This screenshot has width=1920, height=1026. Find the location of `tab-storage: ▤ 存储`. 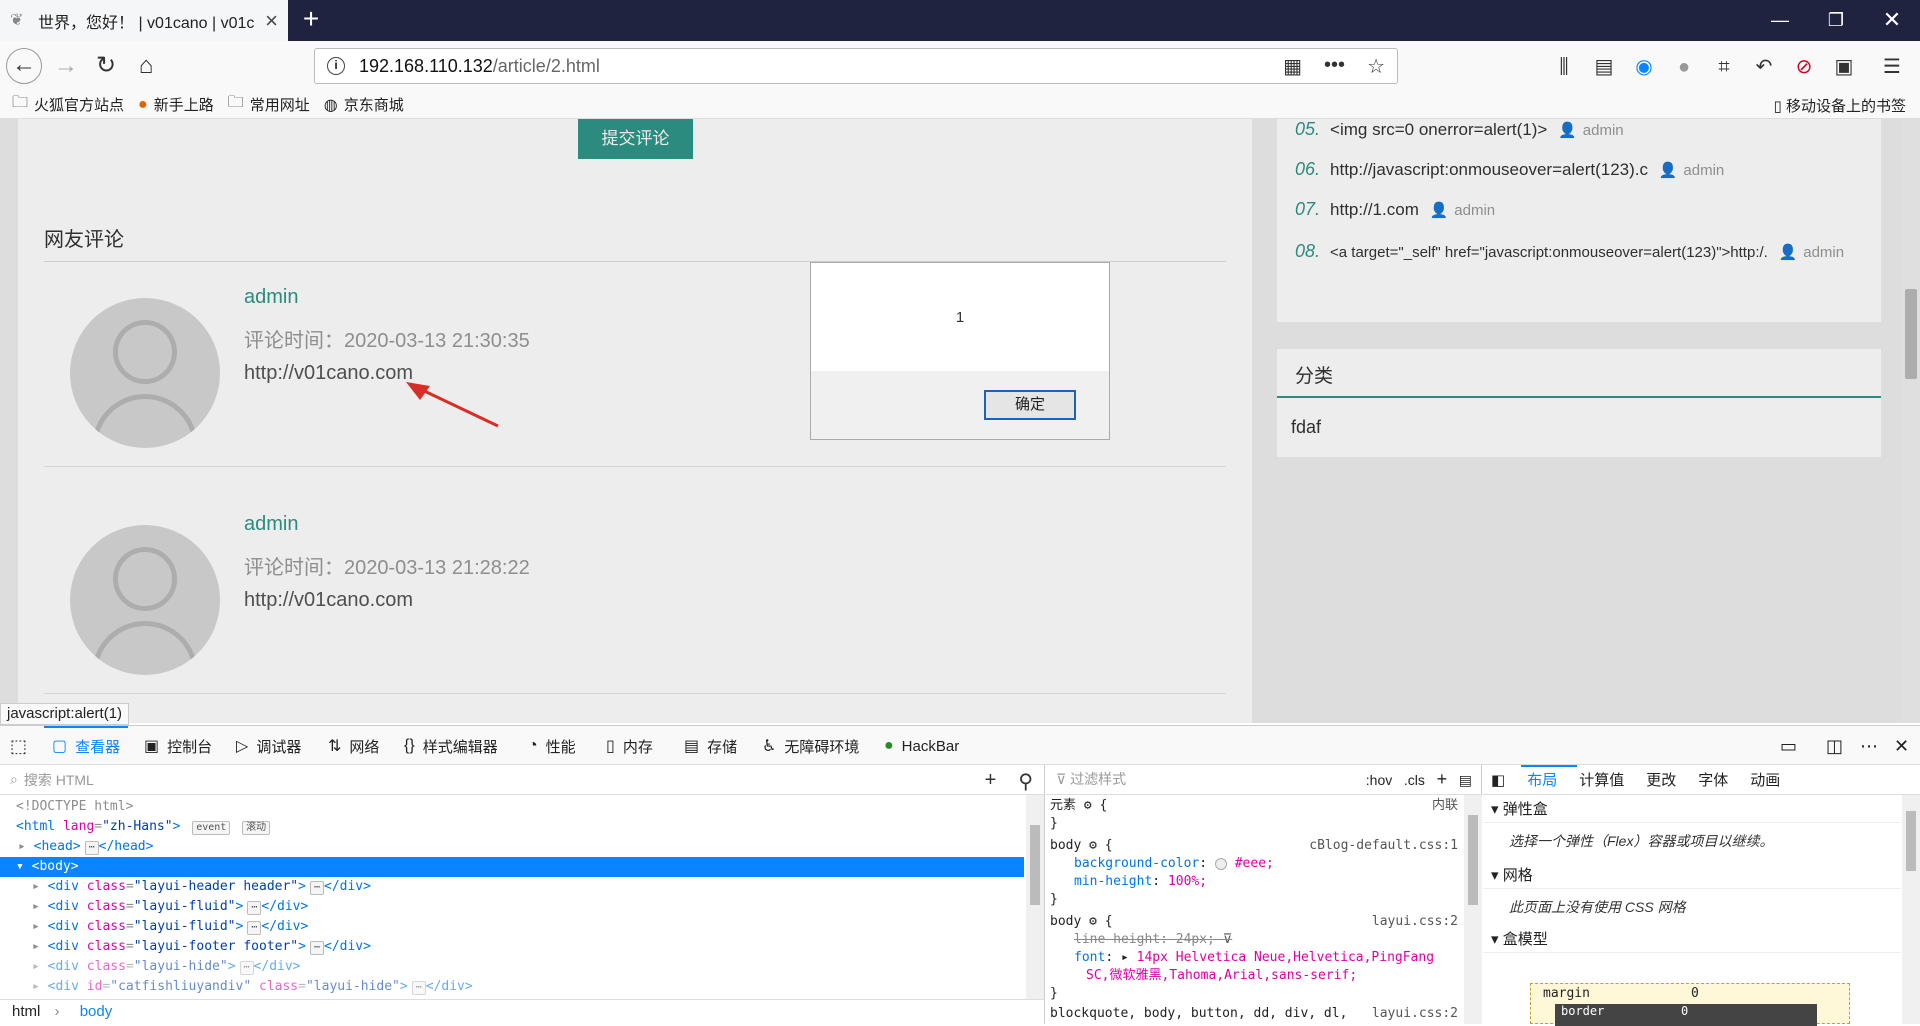

tab-storage: ▤ 存储 is located at coordinates (710, 746).